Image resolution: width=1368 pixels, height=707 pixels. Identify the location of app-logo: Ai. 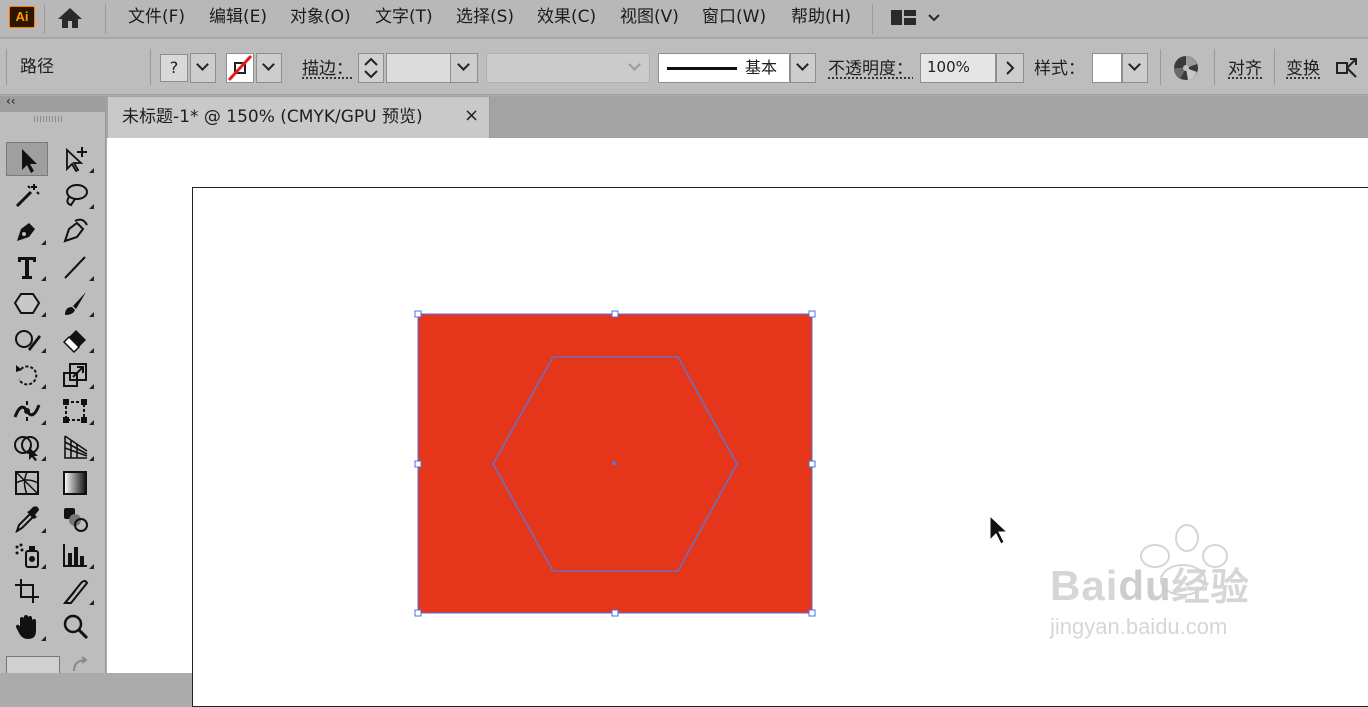
(22, 17).